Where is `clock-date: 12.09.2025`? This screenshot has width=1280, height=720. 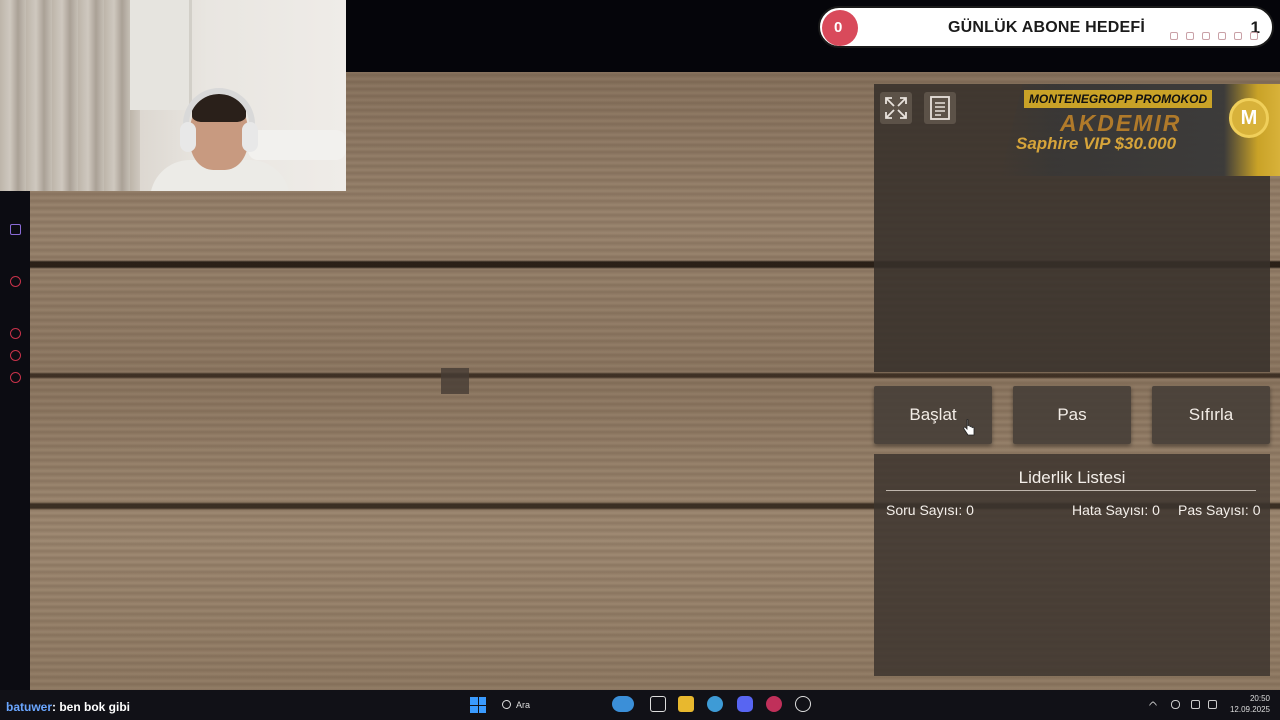 clock-date: 12.09.2025 is located at coordinates (1249, 709).